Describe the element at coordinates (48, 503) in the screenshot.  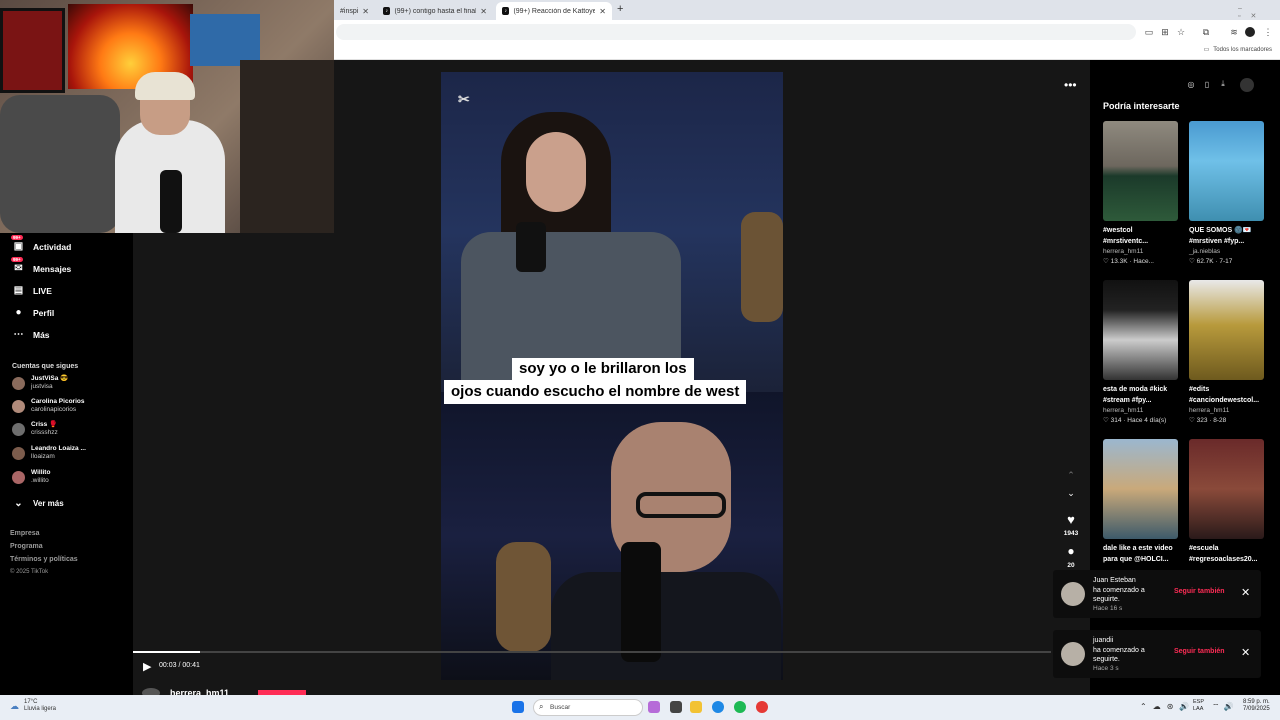
I see `see-more-label: Ver más` at that location.